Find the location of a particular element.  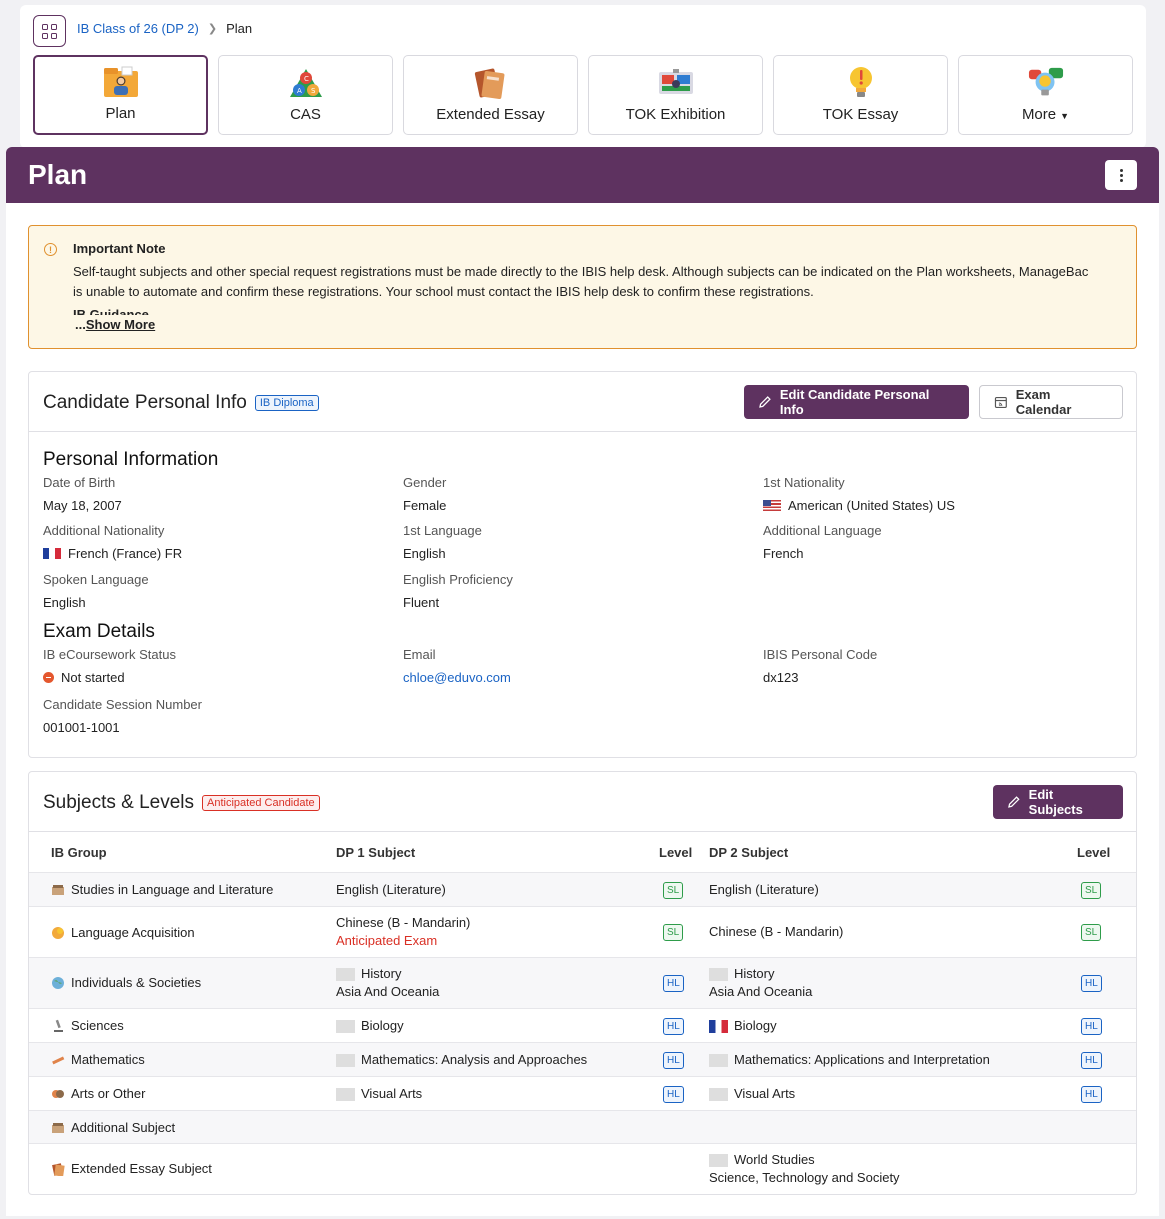

anticipated-candidate-badge: Anticipated Candidate is located at coordinates (261, 803).